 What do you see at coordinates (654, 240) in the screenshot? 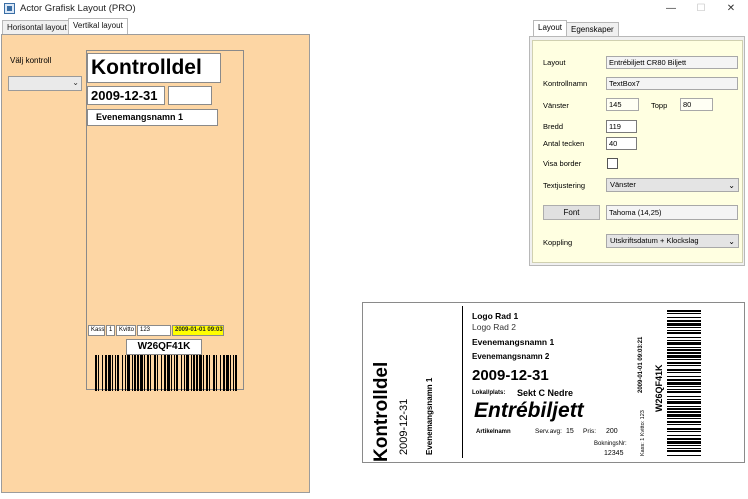
I see `koppling-value: Utskriftsdatum + Klockslag` at bounding box center [654, 240].